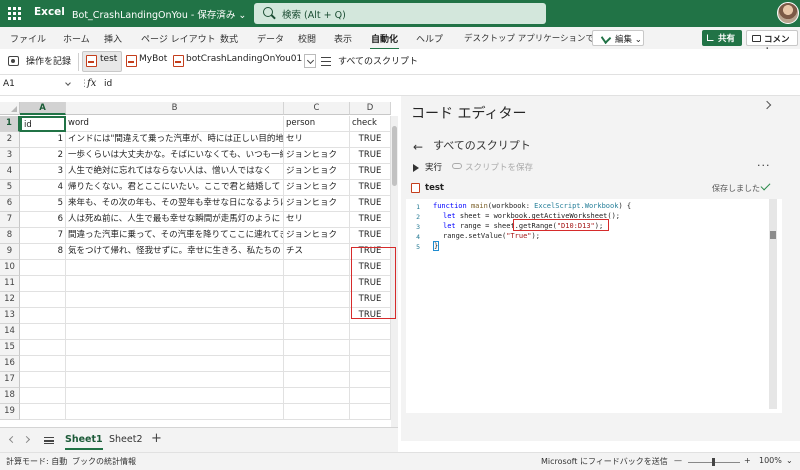 The image size is (800, 470). What do you see at coordinates (43, 188) in the screenshot?
I see `table-cell: 4` at bounding box center [43, 188].